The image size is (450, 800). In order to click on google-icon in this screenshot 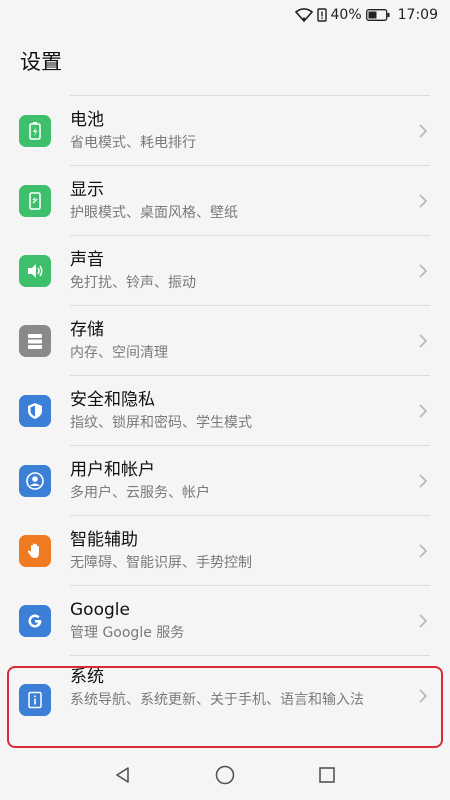, I will do `click(35, 621)`.